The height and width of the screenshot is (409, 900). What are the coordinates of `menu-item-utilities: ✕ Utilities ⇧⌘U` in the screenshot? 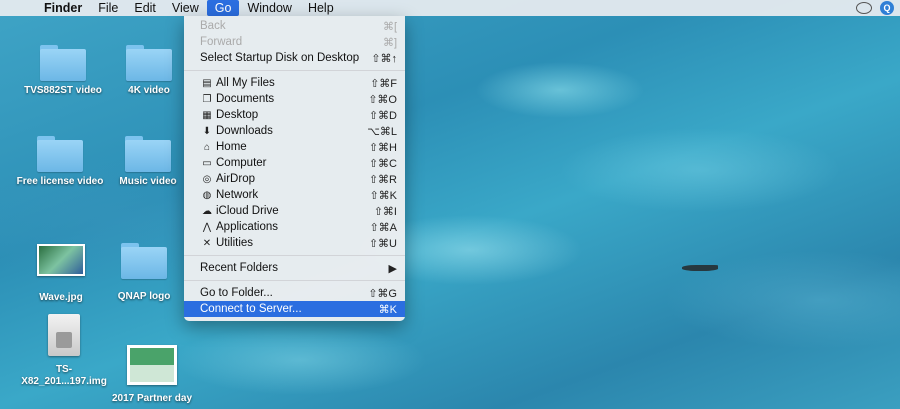 It's located at (294, 243).